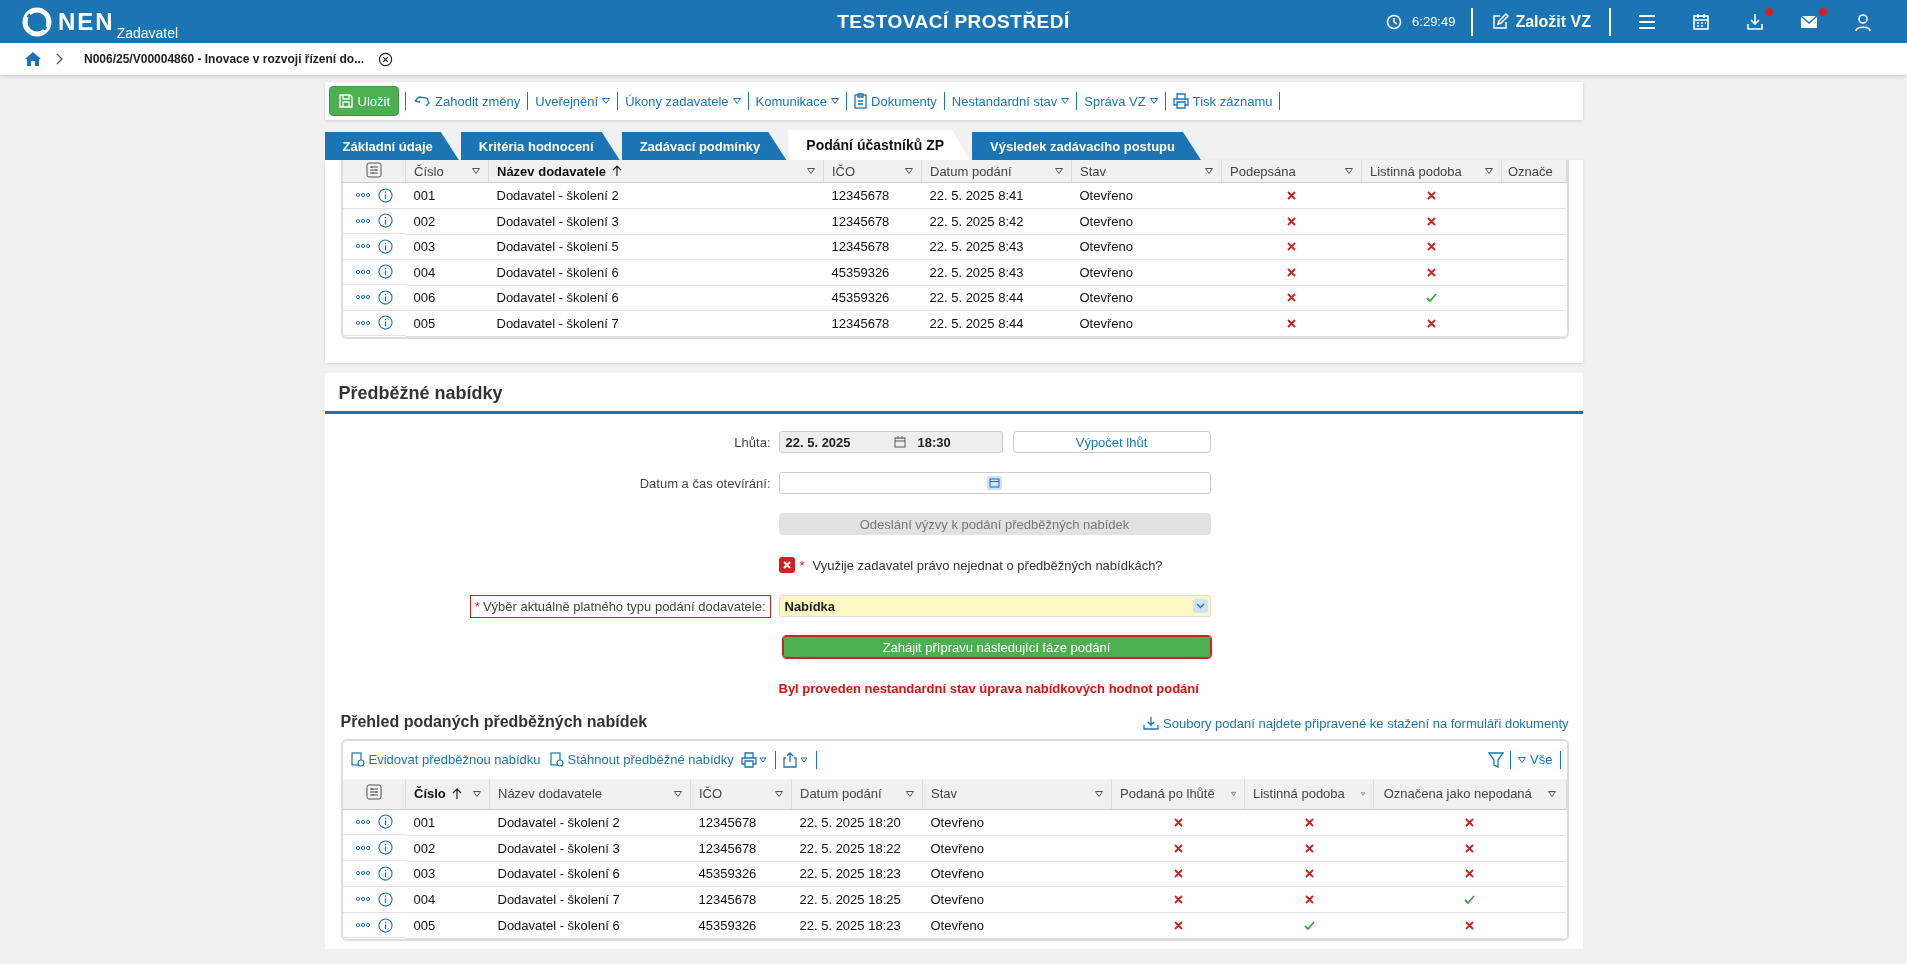 The image size is (1907, 964). I want to click on filter-dropdown: Vše, so click(1535, 759).